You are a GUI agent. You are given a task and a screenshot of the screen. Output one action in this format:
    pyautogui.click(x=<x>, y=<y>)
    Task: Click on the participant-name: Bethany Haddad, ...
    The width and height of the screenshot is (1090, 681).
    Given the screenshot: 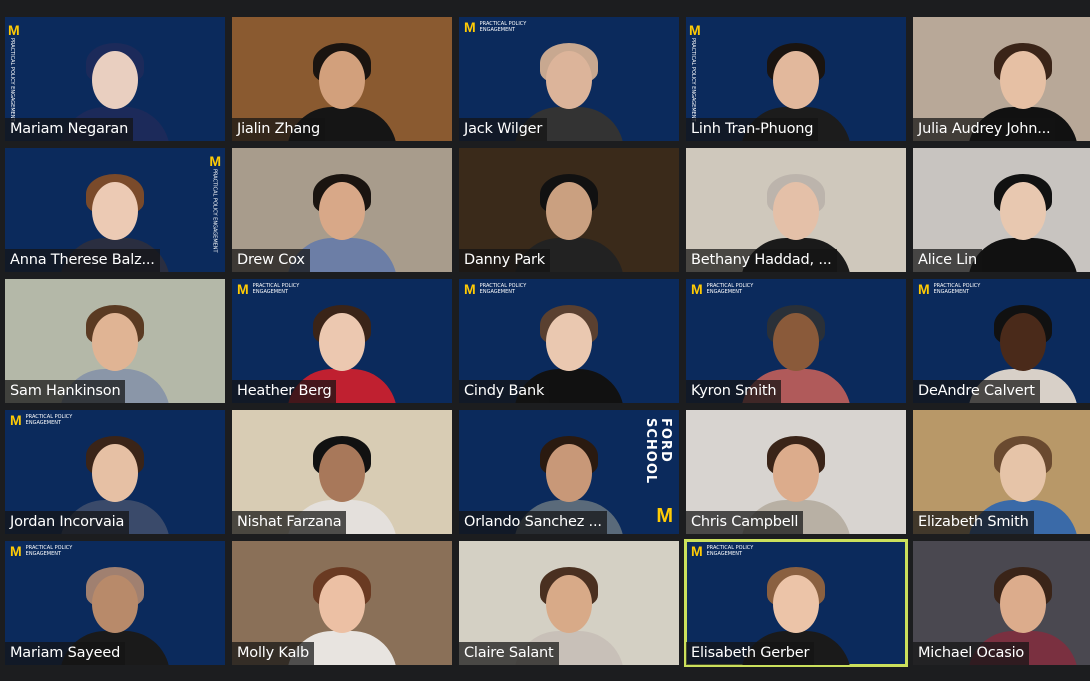 What is the action you would take?
    pyautogui.click(x=761, y=260)
    